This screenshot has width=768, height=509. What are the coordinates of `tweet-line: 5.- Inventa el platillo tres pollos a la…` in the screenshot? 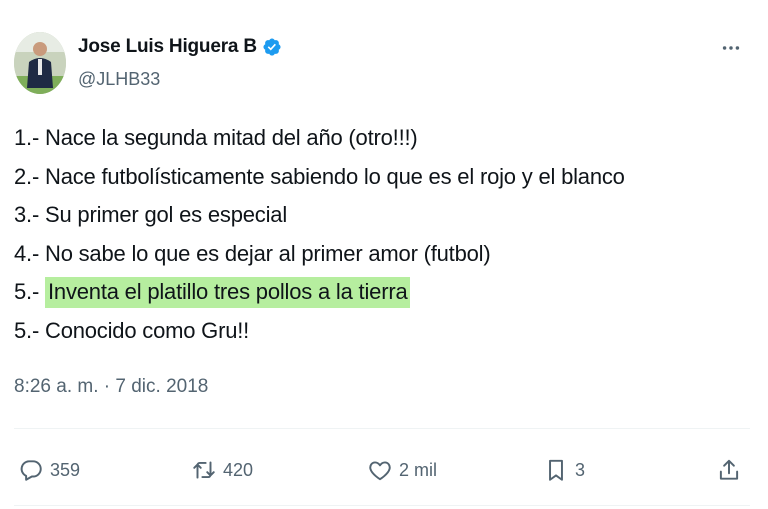 It's located at (384, 292).